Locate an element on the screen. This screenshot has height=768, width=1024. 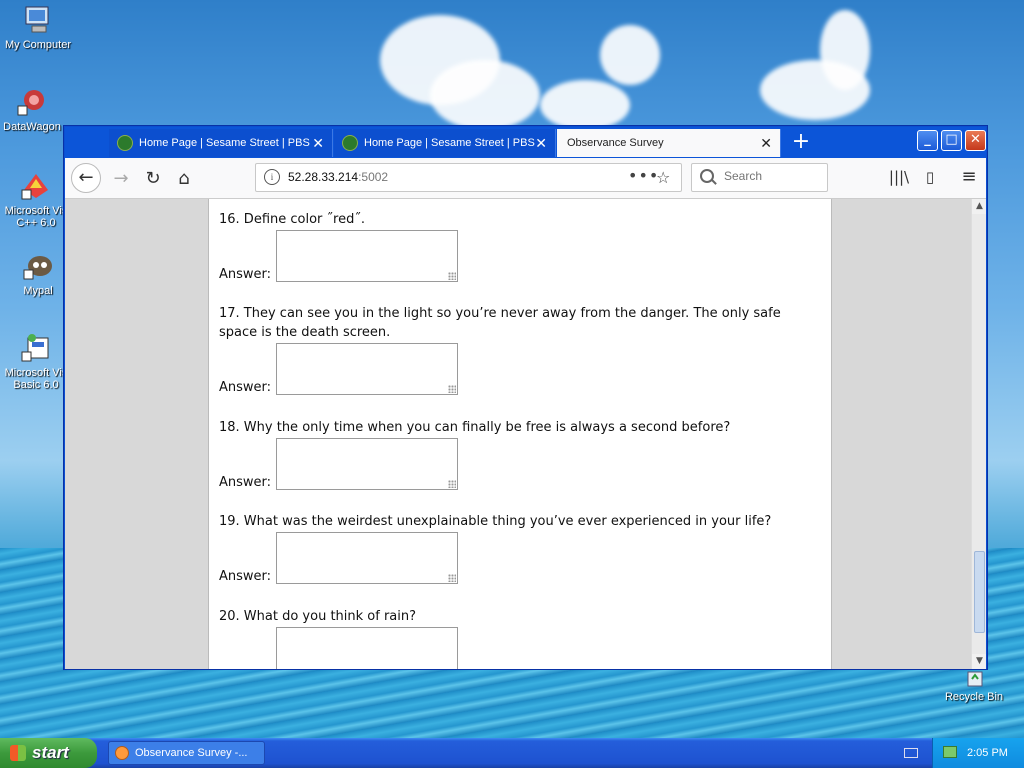
windows-logo-icon is located at coordinates (18, 753).